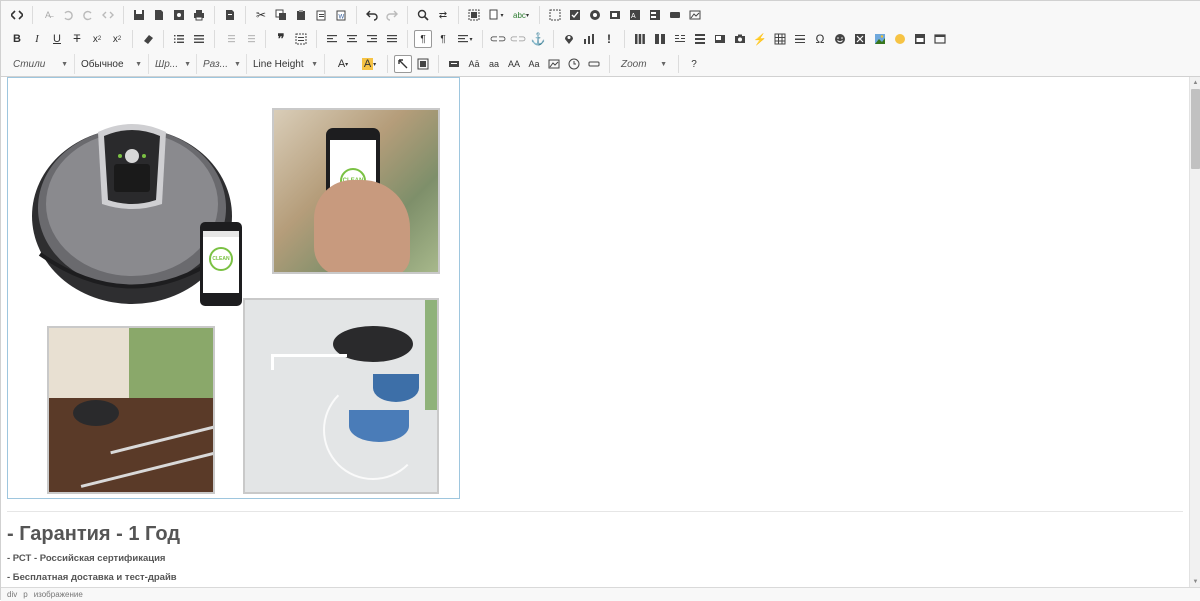  I want to click on image-button-icon, so click(695, 15).